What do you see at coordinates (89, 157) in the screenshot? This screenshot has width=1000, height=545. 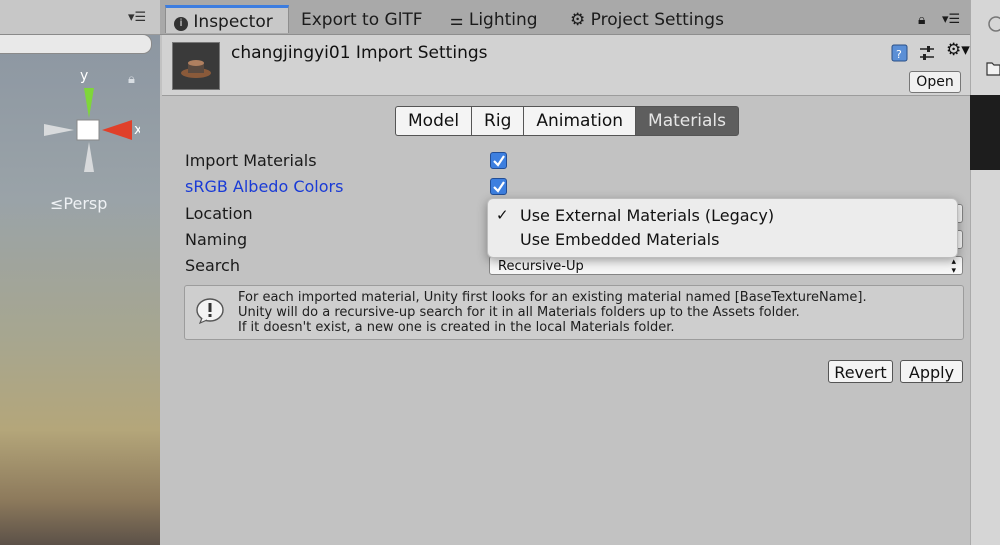 I see `gizmo-neg-y-cone` at bounding box center [89, 157].